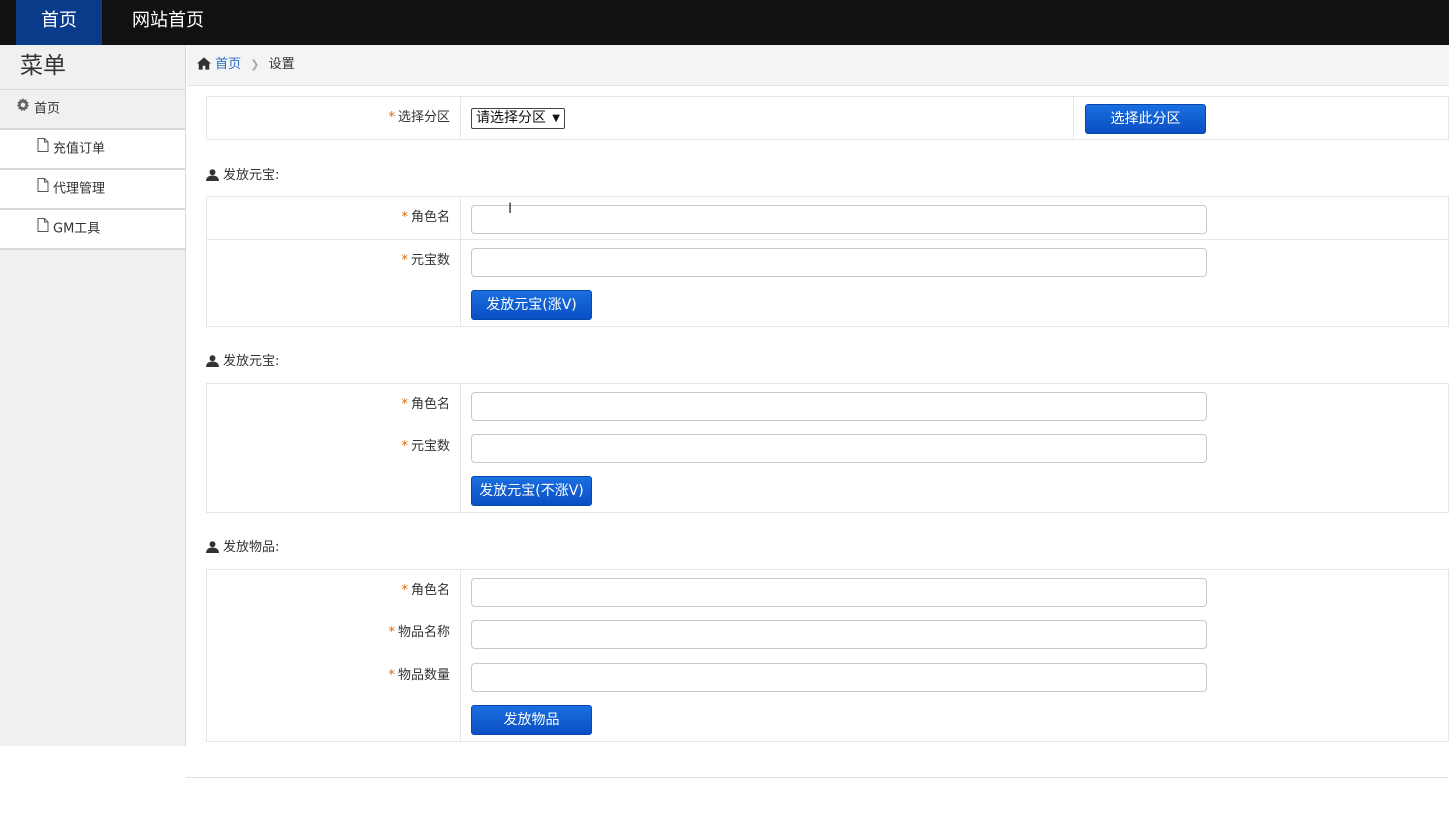 The width and height of the screenshot is (1449, 833). I want to click on field-row-gold-count-1: * 元宝数, so click(827, 262).